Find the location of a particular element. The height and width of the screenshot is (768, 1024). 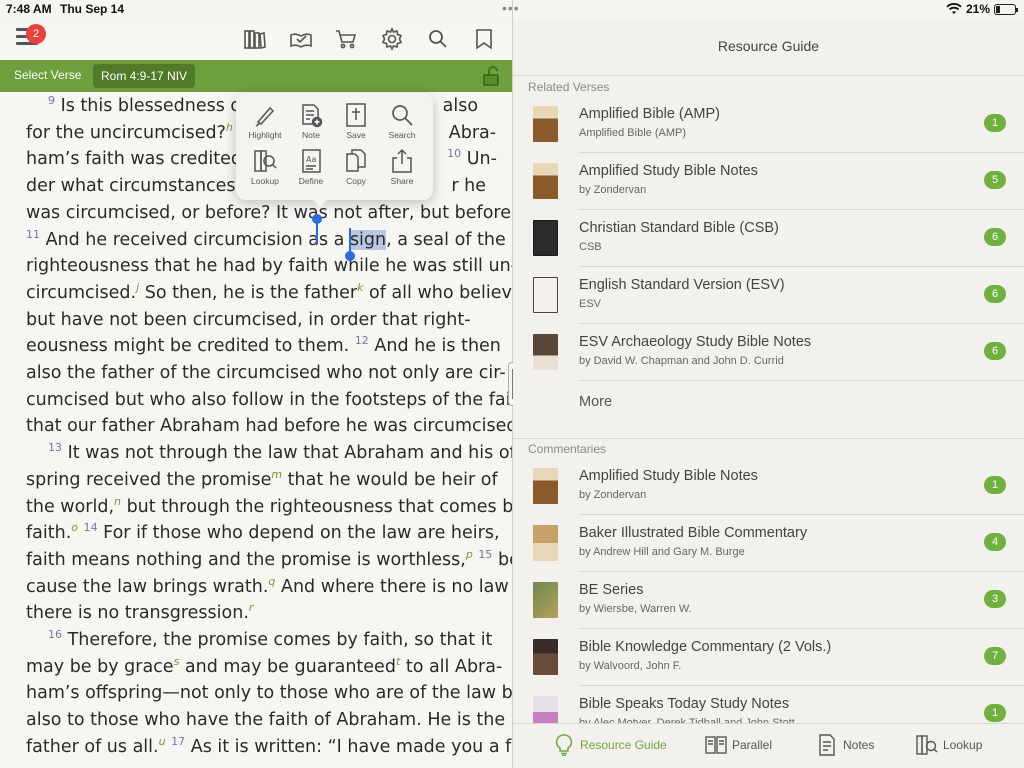

footnote-marker: n is located at coordinates (117, 501).